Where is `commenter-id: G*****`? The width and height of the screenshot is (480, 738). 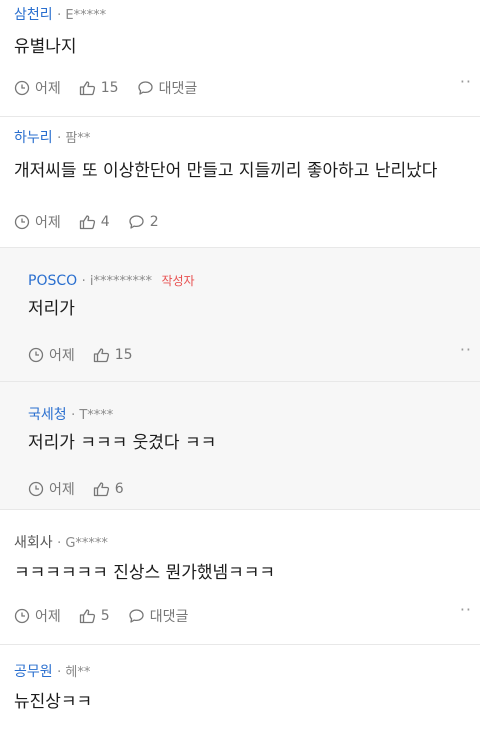 commenter-id: G***** is located at coordinates (86, 543).